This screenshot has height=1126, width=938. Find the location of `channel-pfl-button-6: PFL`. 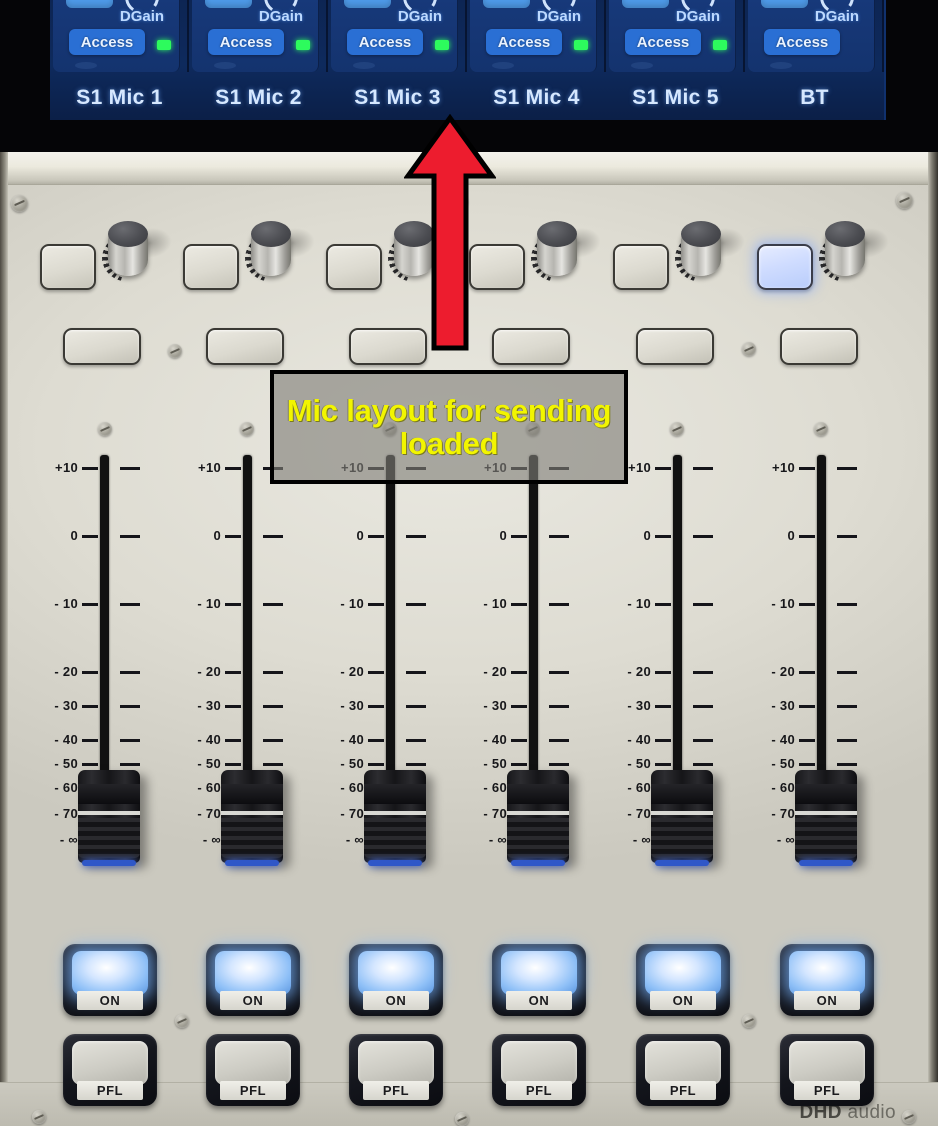

channel-pfl-button-6: PFL is located at coordinates (827, 1070).